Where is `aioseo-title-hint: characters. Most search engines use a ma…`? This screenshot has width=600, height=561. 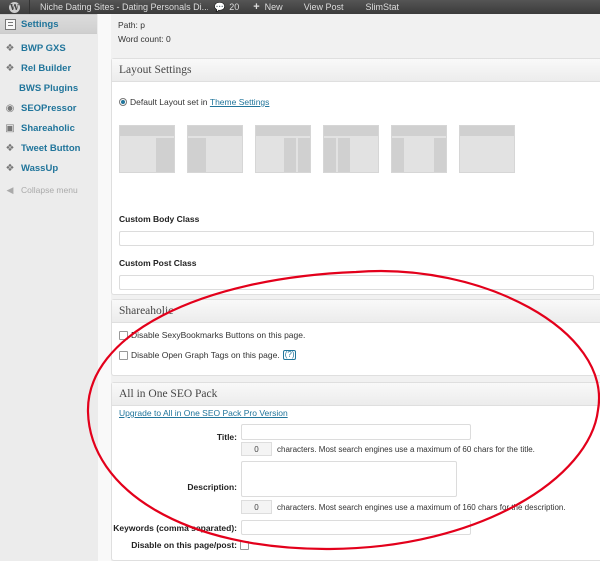 aioseo-title-hint: characters. Most search engines use a ma… is located at coordinates (406, 449).